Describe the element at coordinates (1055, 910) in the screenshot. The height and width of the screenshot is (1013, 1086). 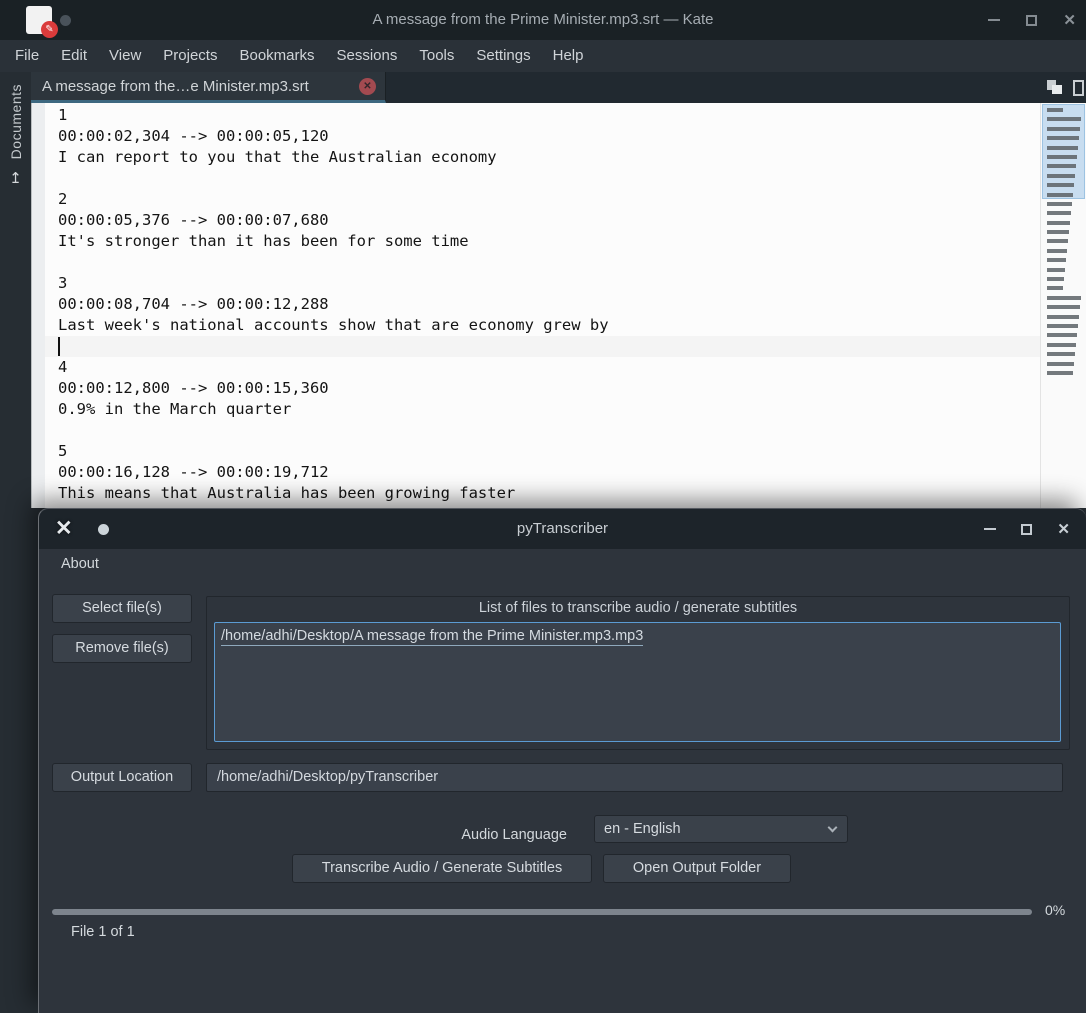
I see `progress-percent: 0%` at that location.